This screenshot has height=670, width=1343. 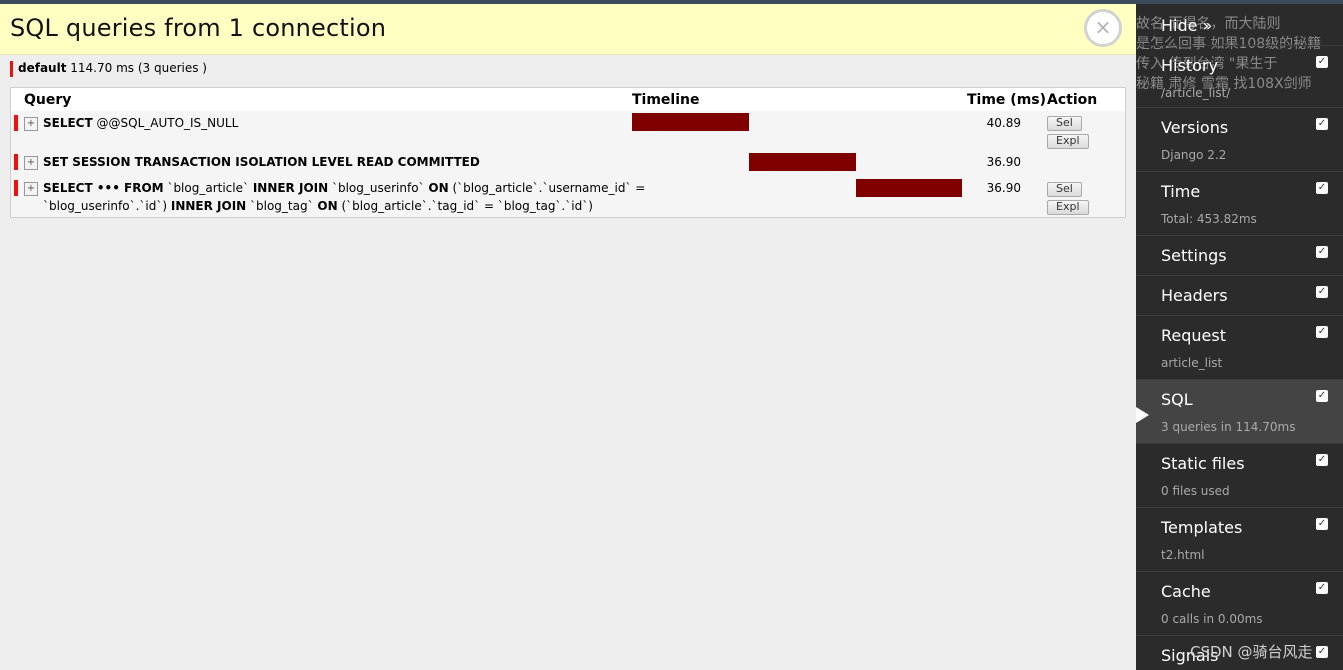 I want to click on toolbar-panel-cache: Cache 0 calls in 0.00ms ✓, so click(x=1239, y=603).